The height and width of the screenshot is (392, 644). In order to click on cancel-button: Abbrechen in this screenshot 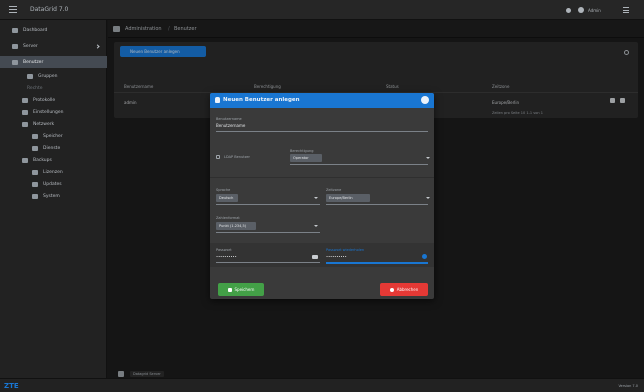, I will do `click(404, 289)`.